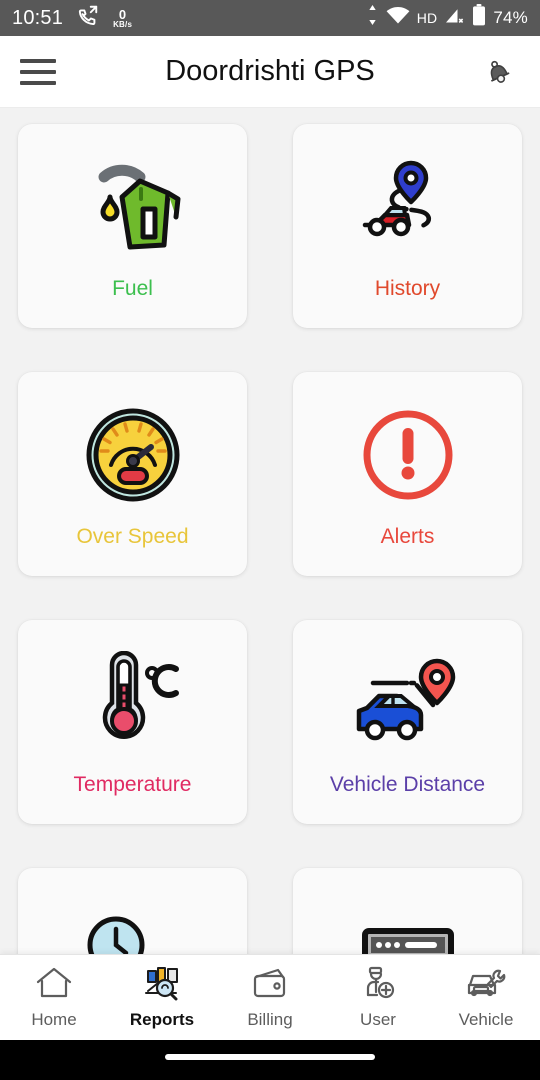  I want to click on card-label: Over Speed, so click(132, 536).